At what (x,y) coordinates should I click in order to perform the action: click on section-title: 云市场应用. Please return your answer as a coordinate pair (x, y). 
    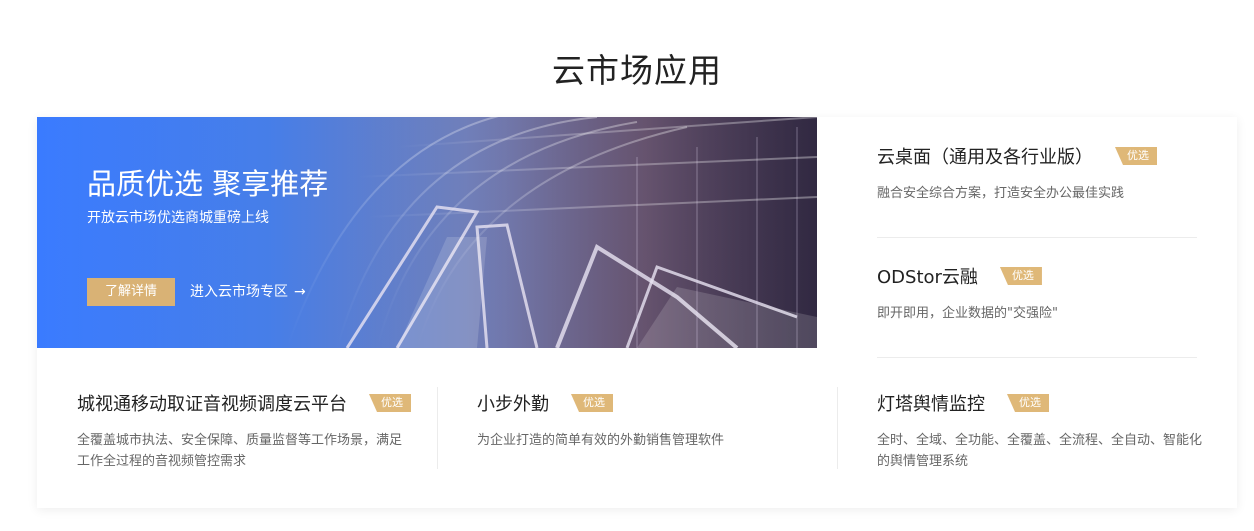
    Looking at the image, I should click on (637, 70).